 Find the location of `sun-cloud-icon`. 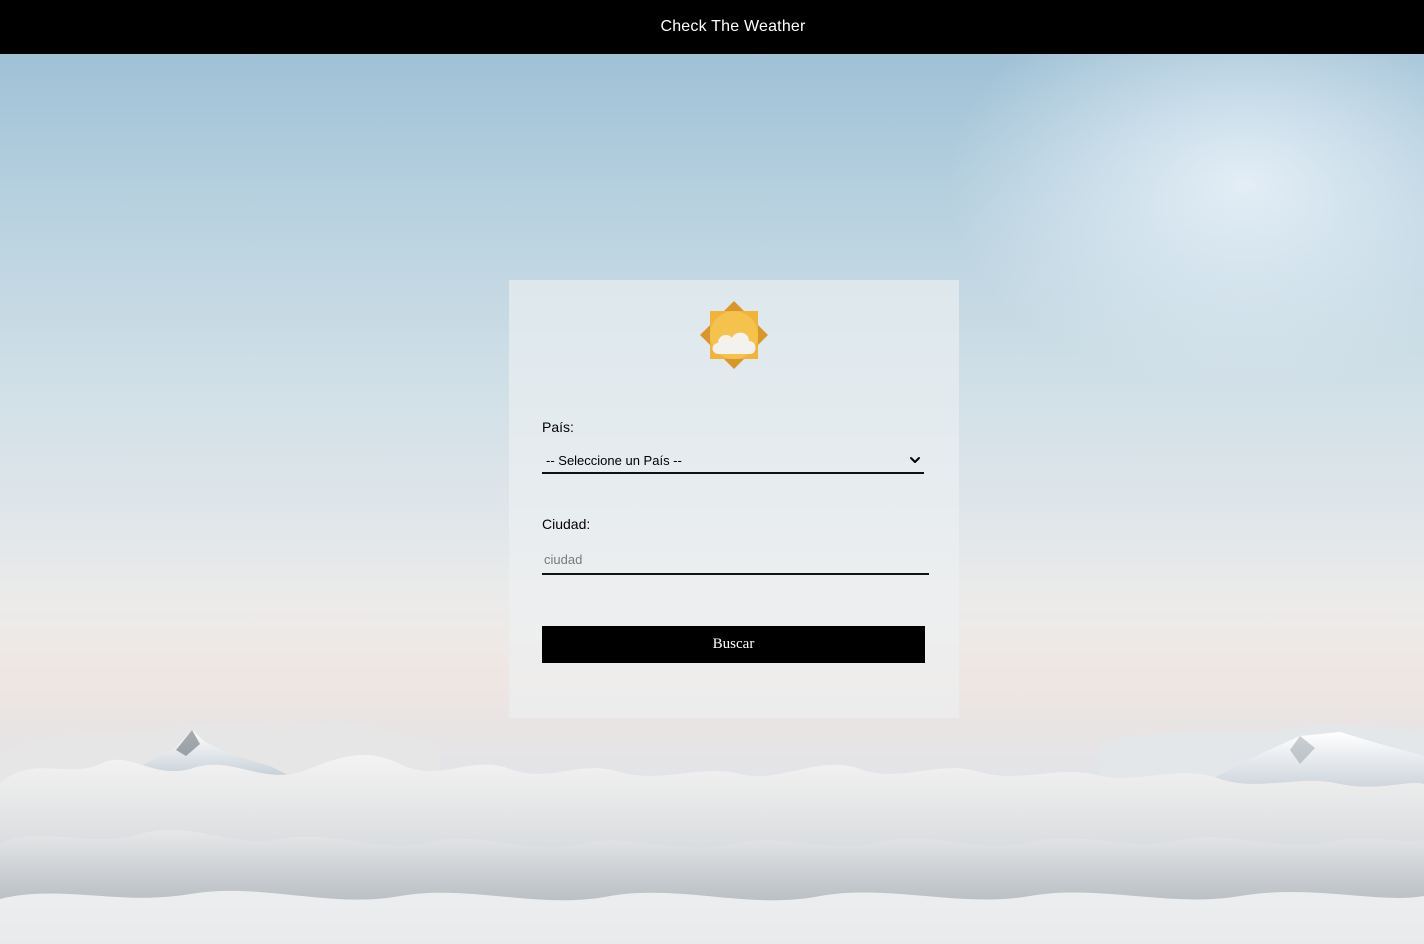

sun-cloud-icon is located at coordinates (734, 335).